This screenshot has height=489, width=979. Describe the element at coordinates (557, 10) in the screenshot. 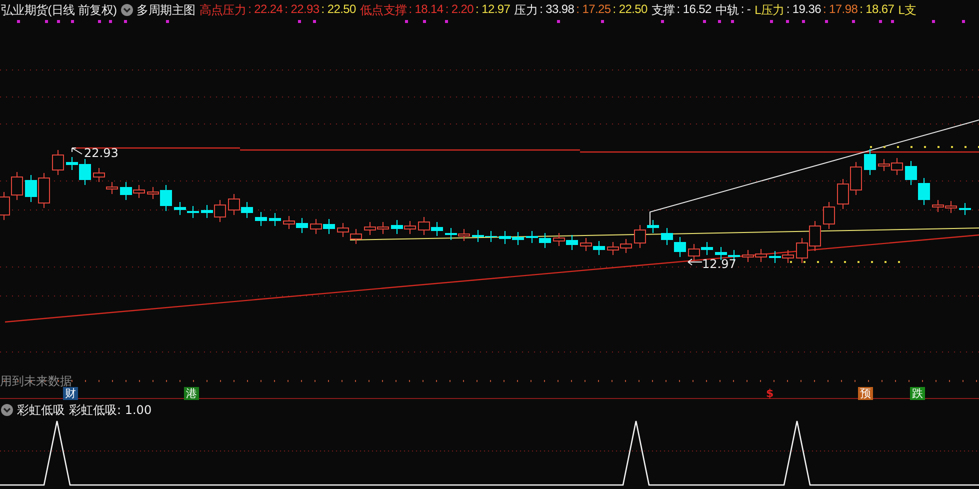

I see `indicator-value: : 33.98` at that location.